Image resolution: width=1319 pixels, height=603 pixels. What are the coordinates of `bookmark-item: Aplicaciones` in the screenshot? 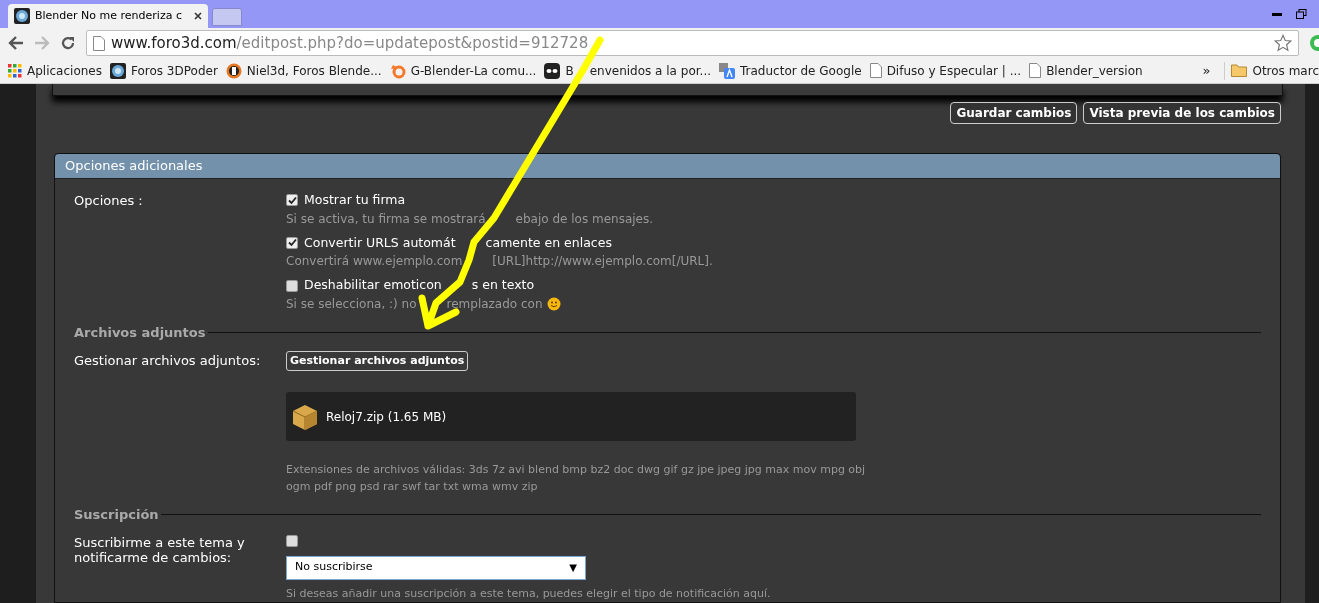 It's located at (55, 70).